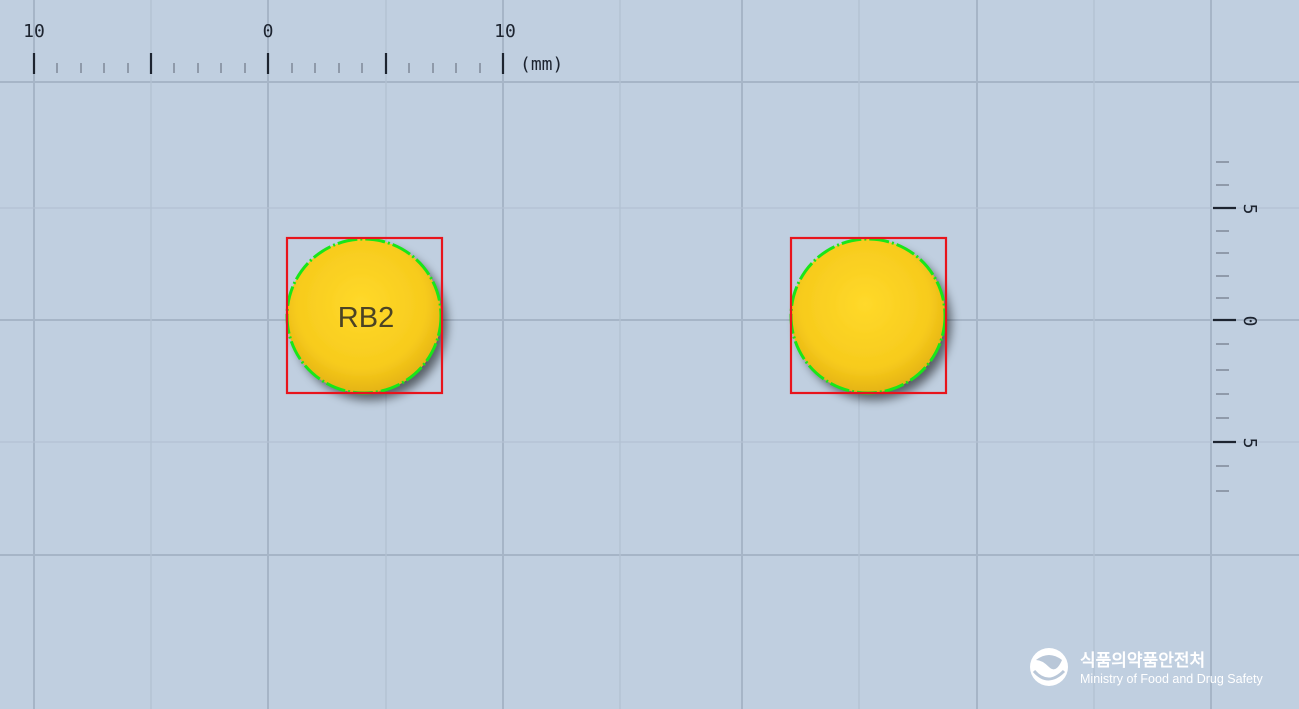 The width and height of the screenshot is (1299, 709). I want to click on top-ruler: 10 0 10 (mm), so click(293, 48).